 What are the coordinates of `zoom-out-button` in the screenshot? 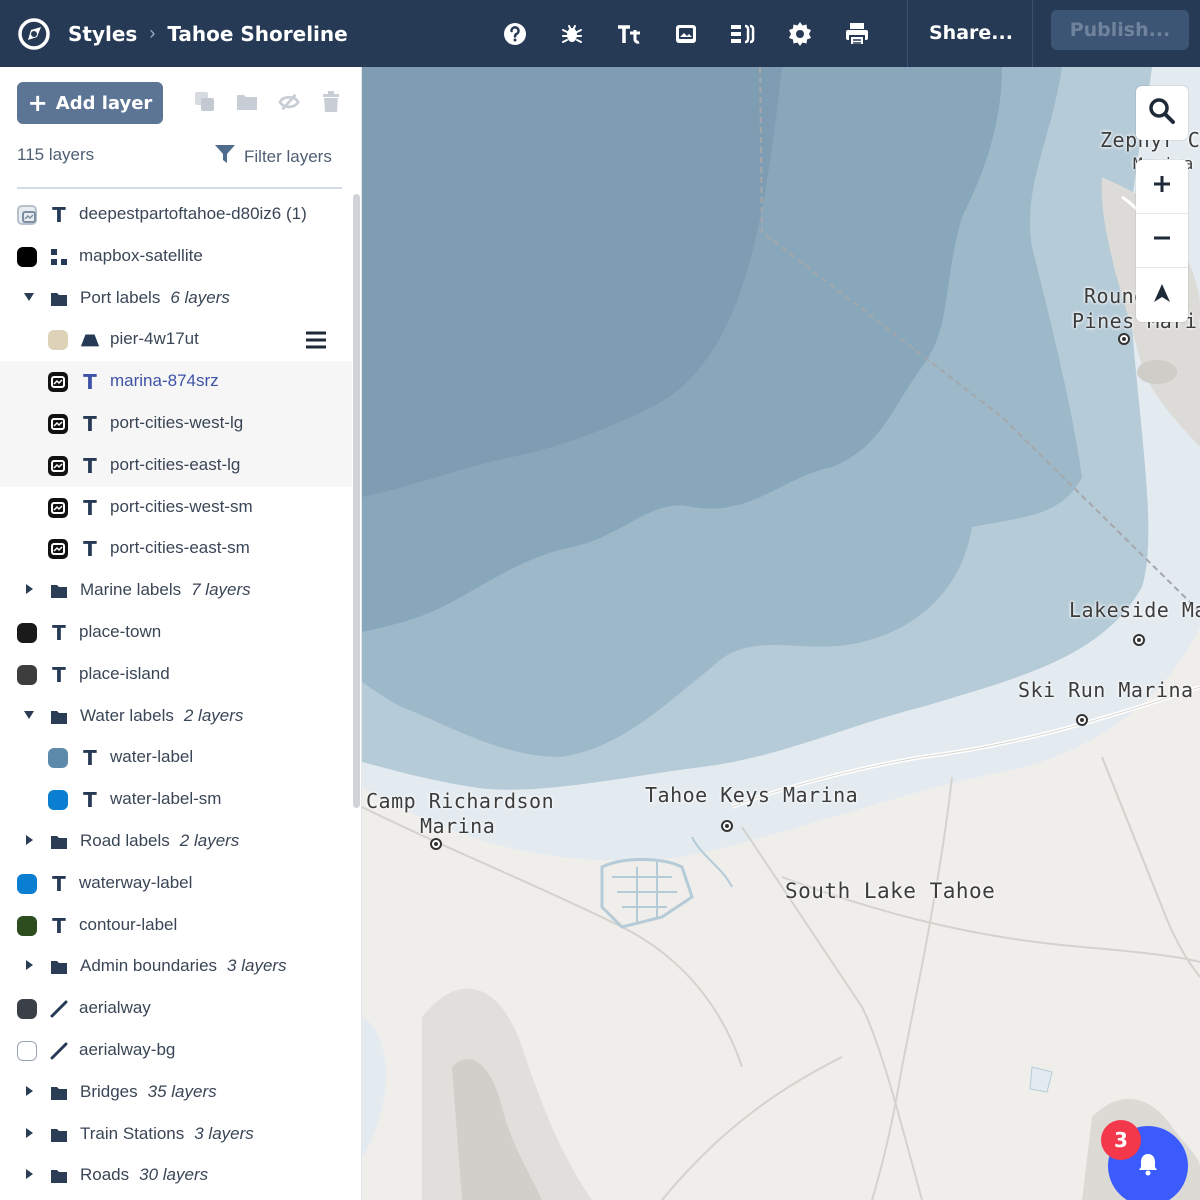 It's located at (1162, 241).